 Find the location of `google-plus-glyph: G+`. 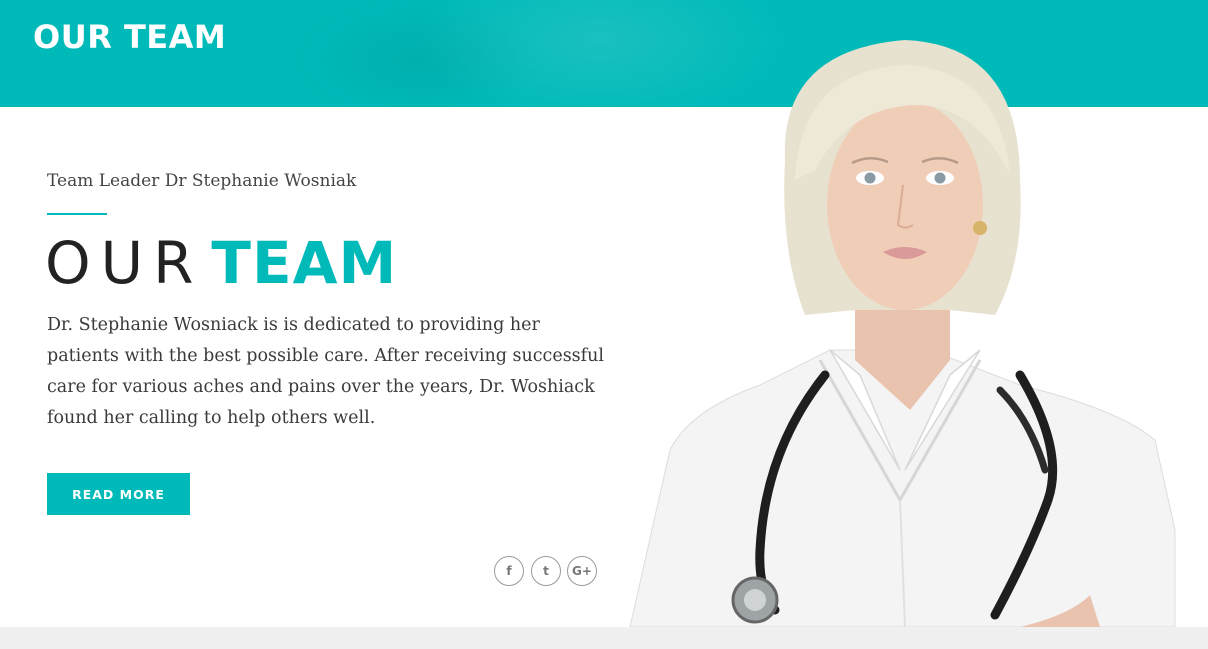

google-plus-glyph: G+ is located at coordinates (582, 571).